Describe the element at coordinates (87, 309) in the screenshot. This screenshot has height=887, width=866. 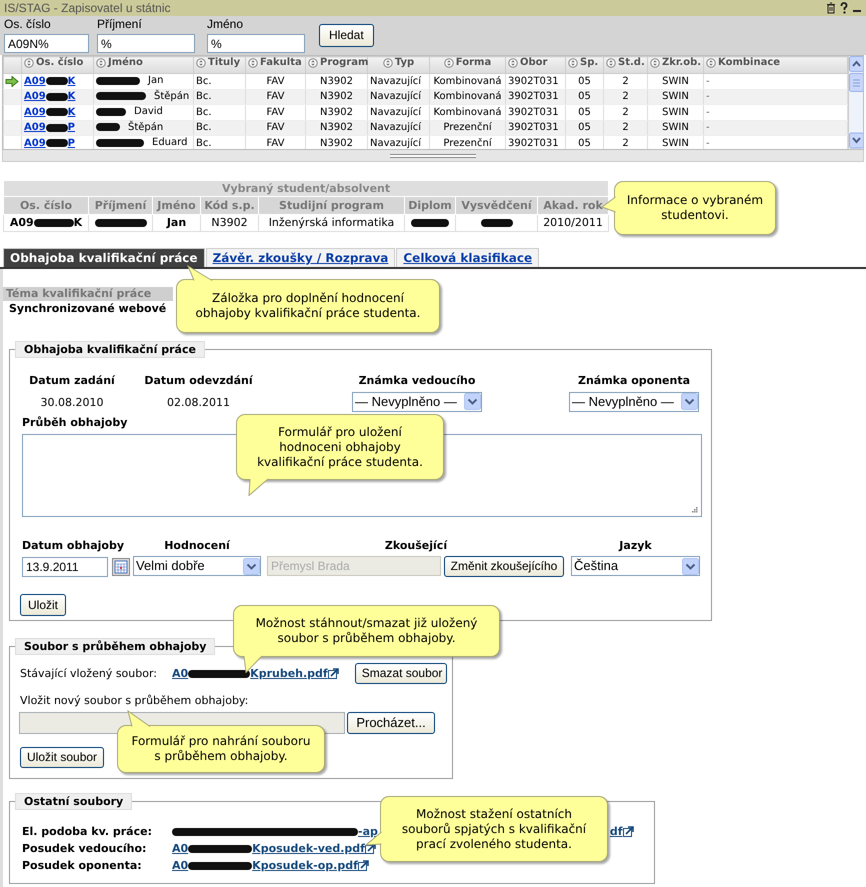
I see `field-value: Synchronizované webové` at that location.